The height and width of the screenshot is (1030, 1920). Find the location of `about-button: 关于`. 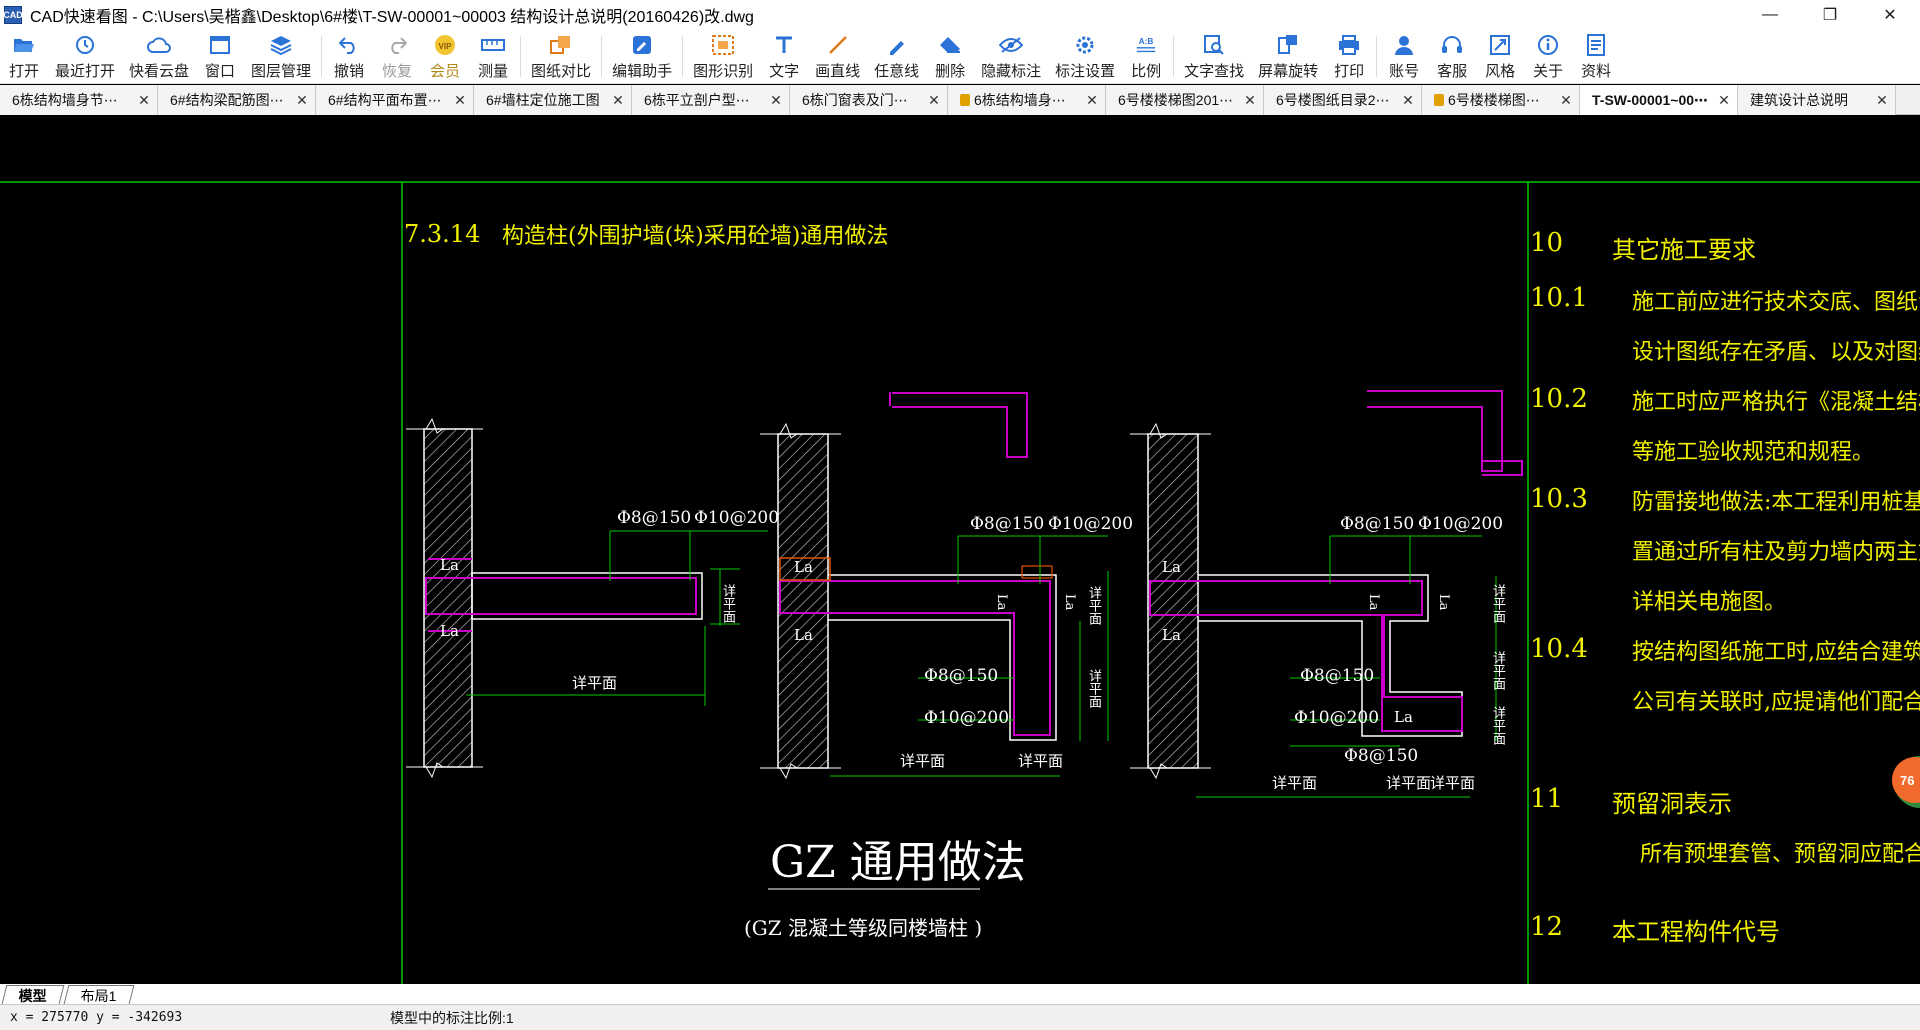

about-button: 关于 is located at coordinates (1548, 56).